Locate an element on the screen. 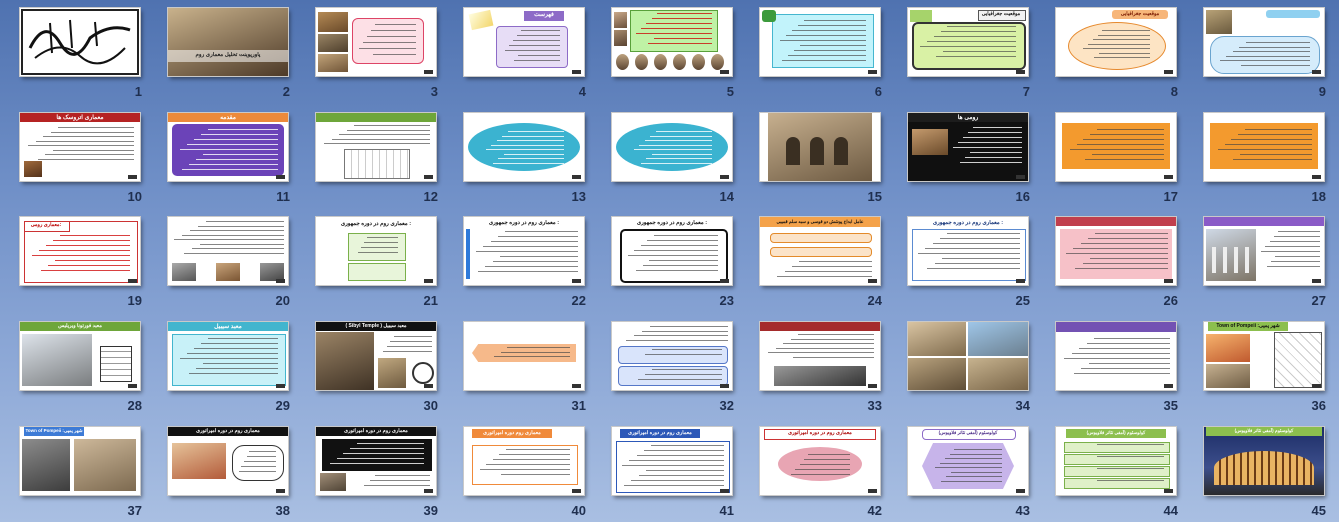 The image size is (1339, 522). portrait is located at coordinates (641, 62).